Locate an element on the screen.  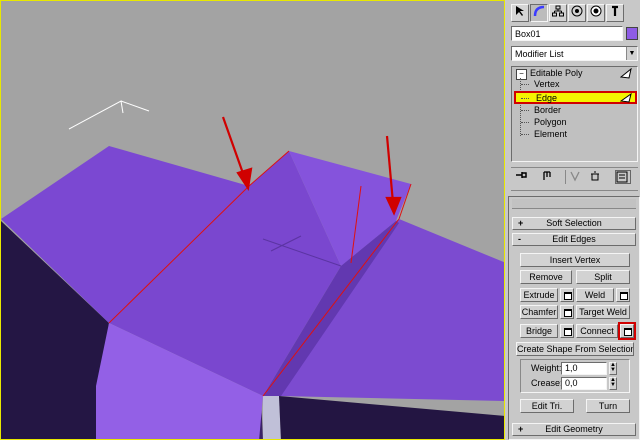
stack-item-edge: Edge is located at coordinates (546, 98).